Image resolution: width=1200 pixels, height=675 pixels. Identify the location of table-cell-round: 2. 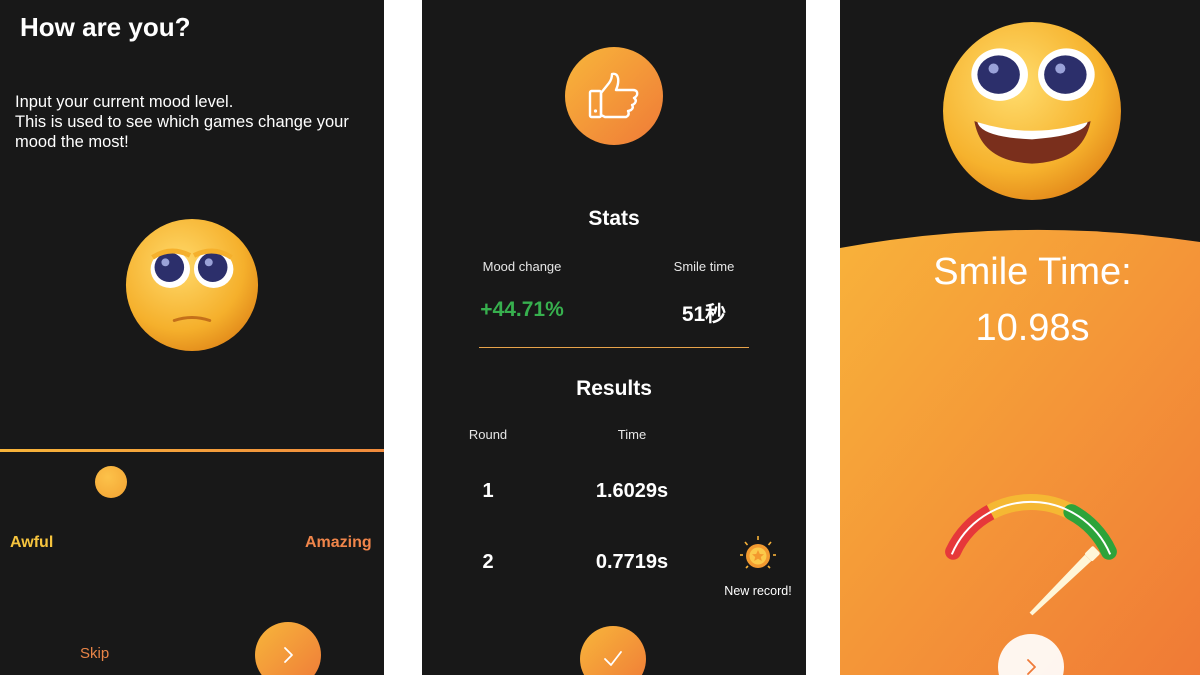
(488, 562).